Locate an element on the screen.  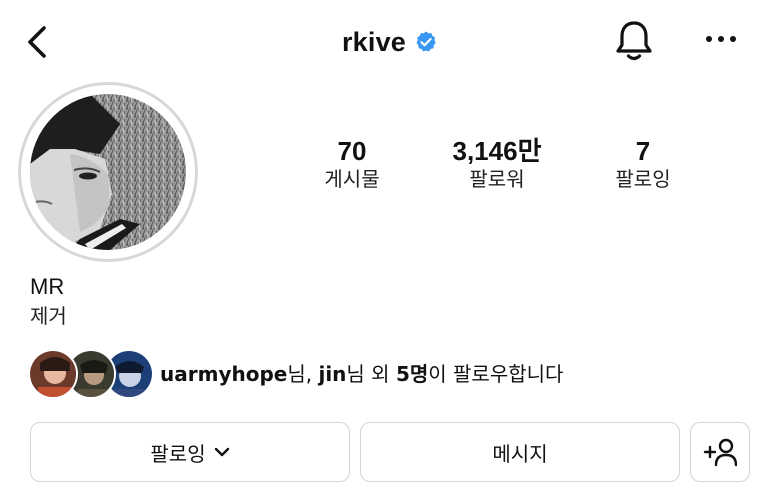
chevron-down-icon is located at coordinates (221, 452).